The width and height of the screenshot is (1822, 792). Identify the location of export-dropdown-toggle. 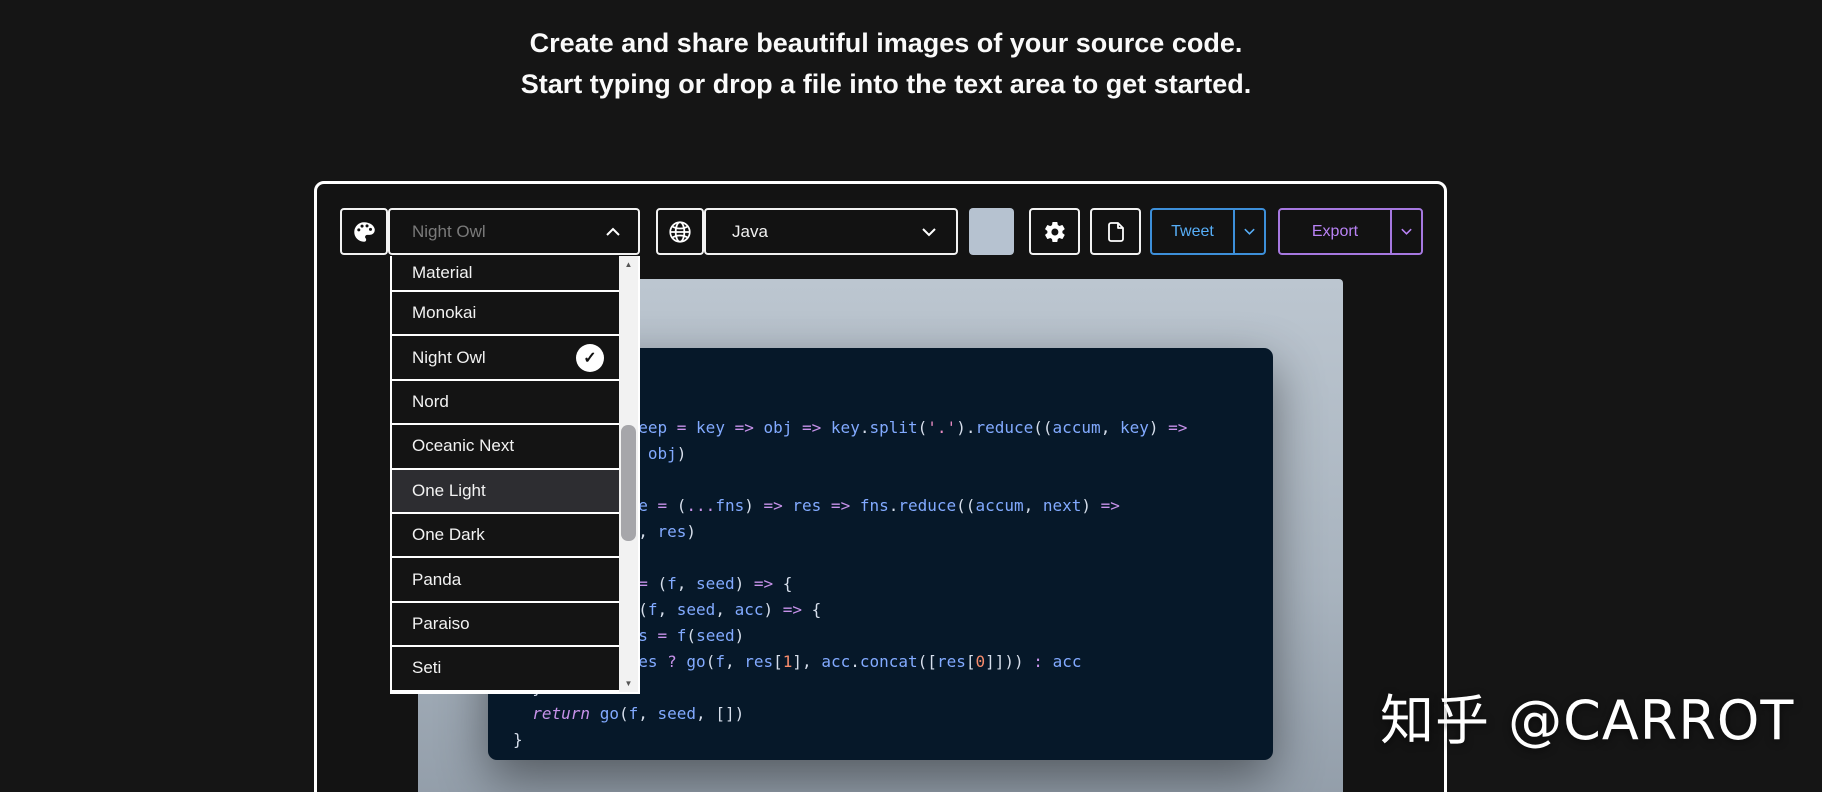
(1405, 231).